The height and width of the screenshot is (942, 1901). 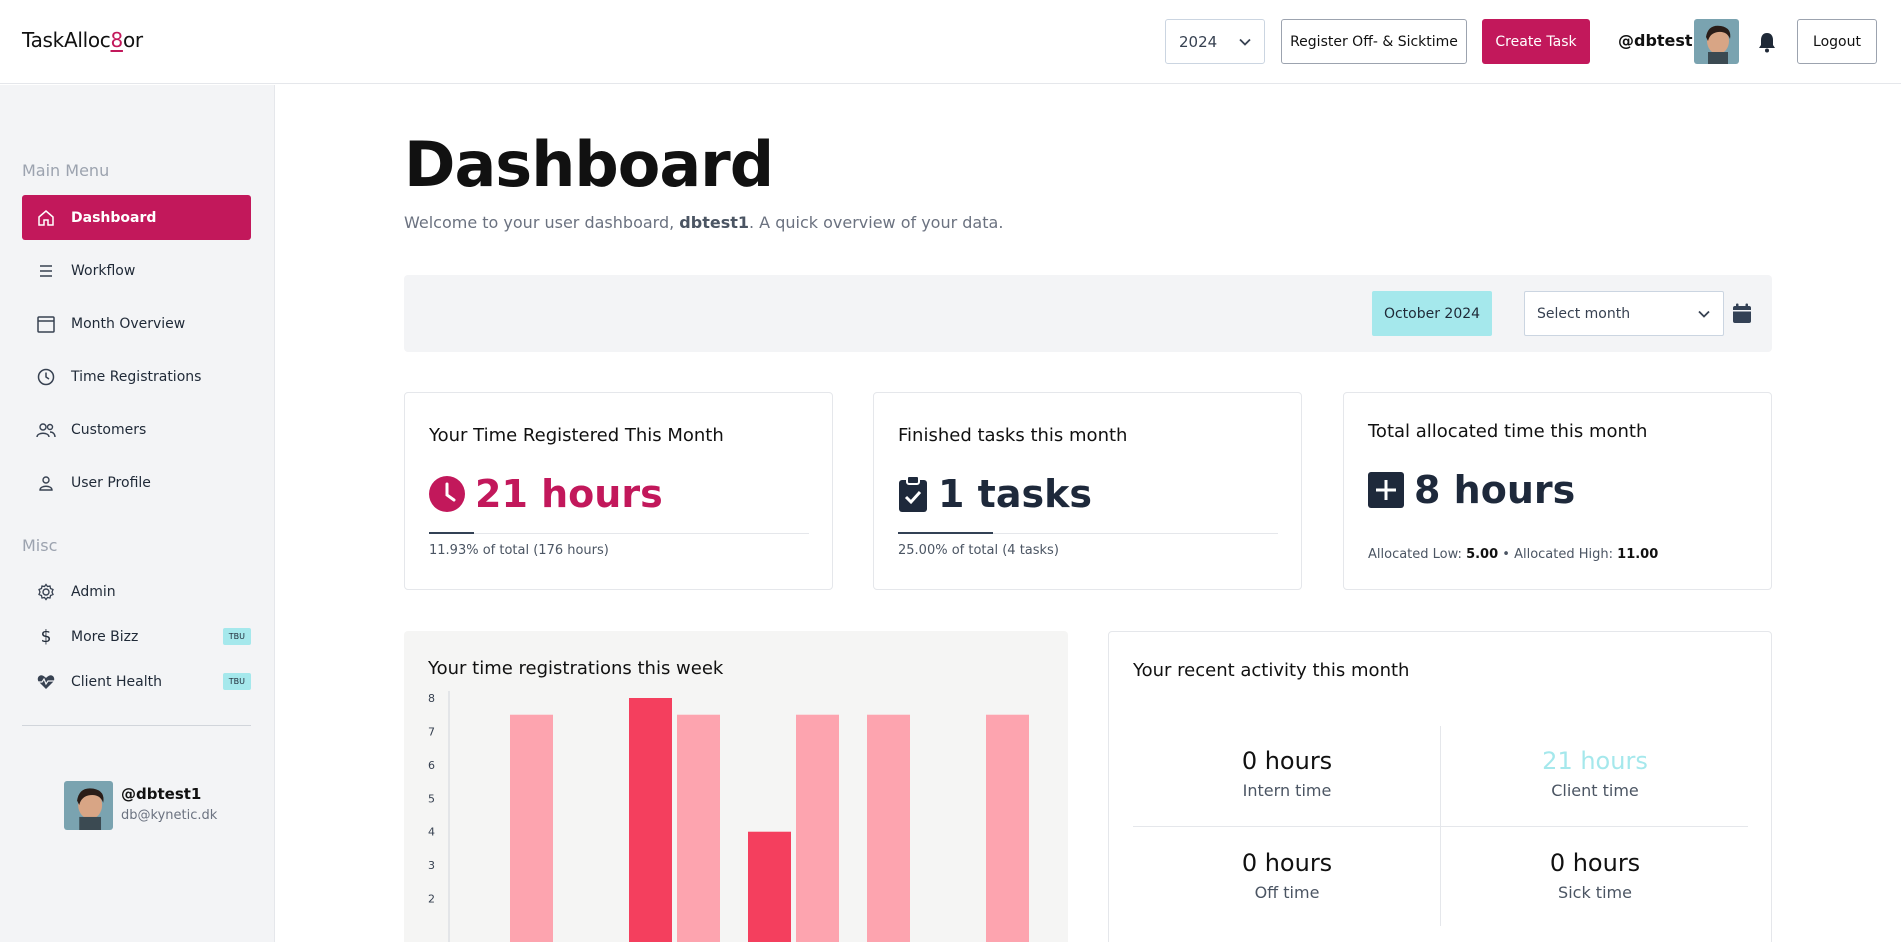 What do you see at coordinates (876, 222) in the screenshot?
I see `welcome-suffix: . A quick overview of your data.` at bounding box center [876, 222].